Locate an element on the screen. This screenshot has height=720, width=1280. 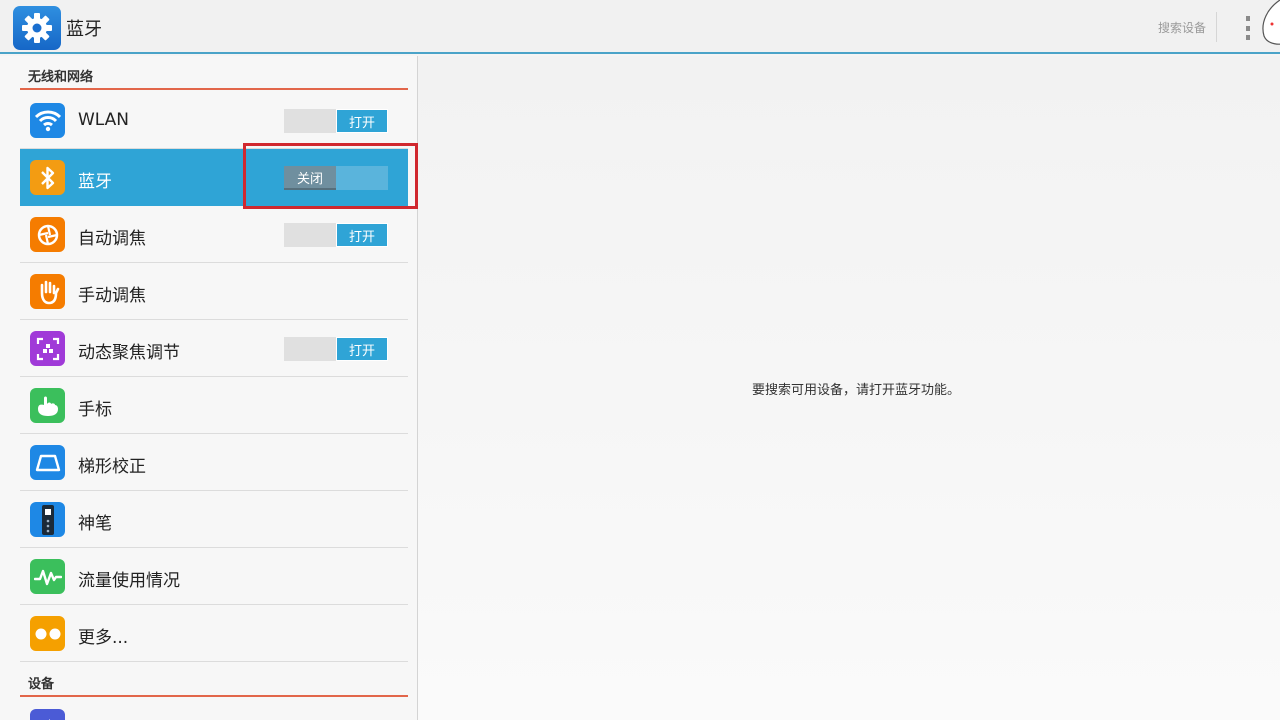
dynamic-focus-toggle: 打开 is located at coordinates (336, 349).